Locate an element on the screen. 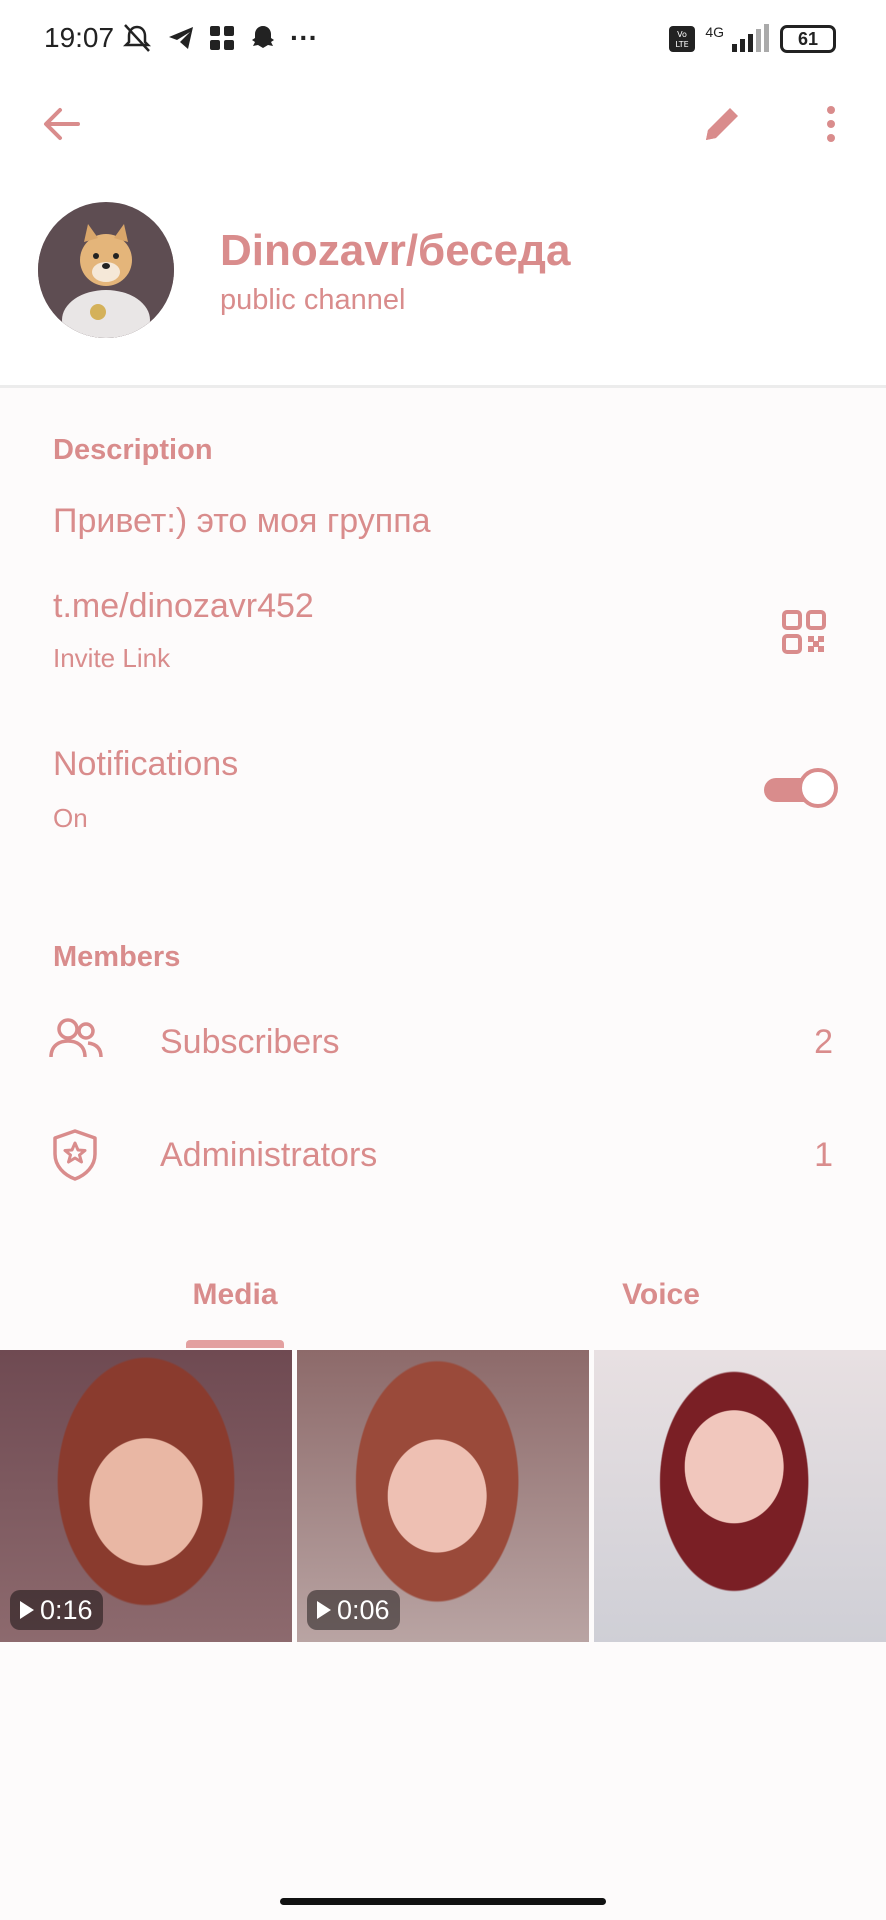 The height and width of the screenshot is (1920, 886). volte-icon: Vo LTE is located at coordinates (682, 39).